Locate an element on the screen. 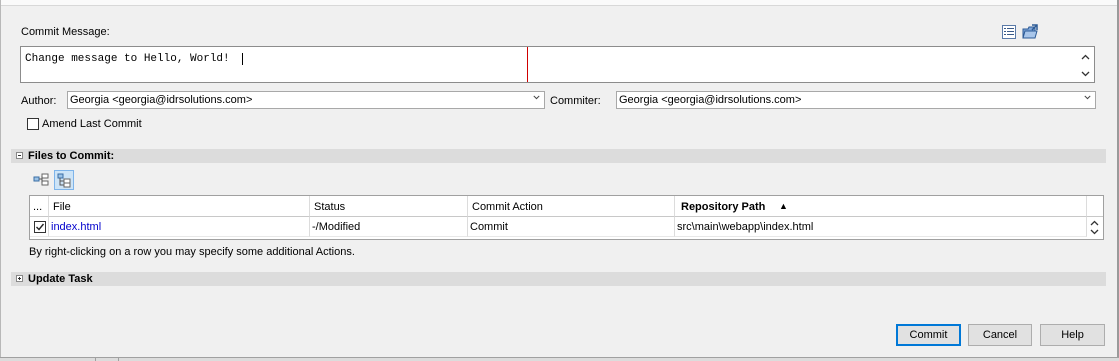 The height and width of the screenshot is (361, 1119). column-header-repository-path: Repository Path ▲ is located at coordinates (881, 206).